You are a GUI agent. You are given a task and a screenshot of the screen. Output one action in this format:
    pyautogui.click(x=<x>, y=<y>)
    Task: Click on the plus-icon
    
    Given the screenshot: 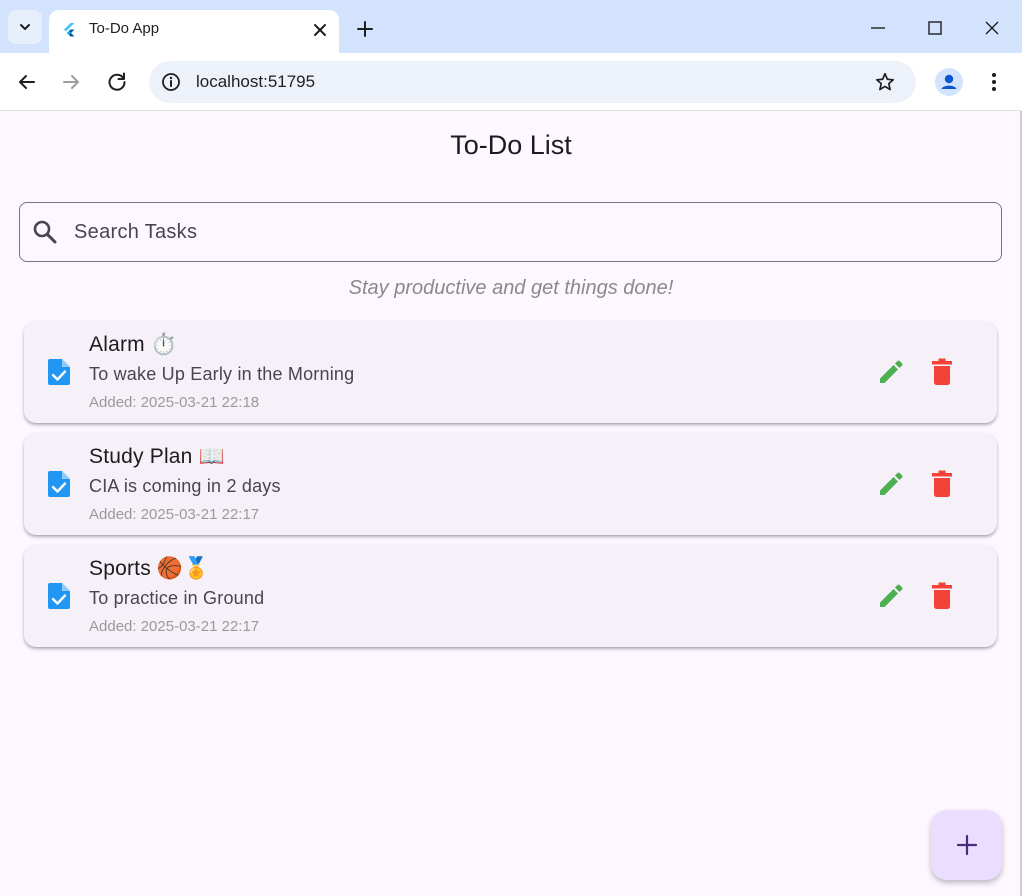 What is the action you would take?
    pyautogui.click(x=966, y=845)
    